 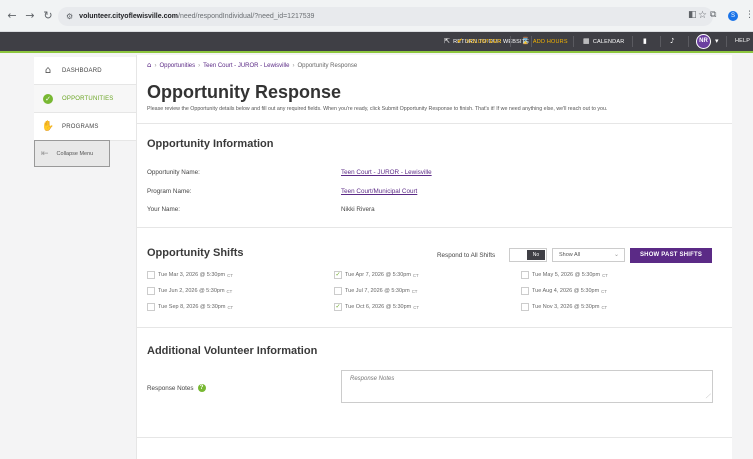 What do you see at coordinates (550, 42) in the screenshot?
I see `add-hours-label: ADD HOURS` at bounding box center [550, 42].